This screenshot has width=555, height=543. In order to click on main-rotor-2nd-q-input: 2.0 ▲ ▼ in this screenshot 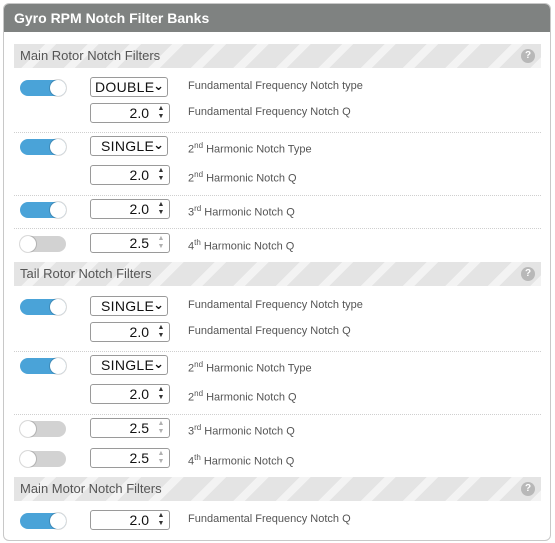, I will do `click(130, 175)`.